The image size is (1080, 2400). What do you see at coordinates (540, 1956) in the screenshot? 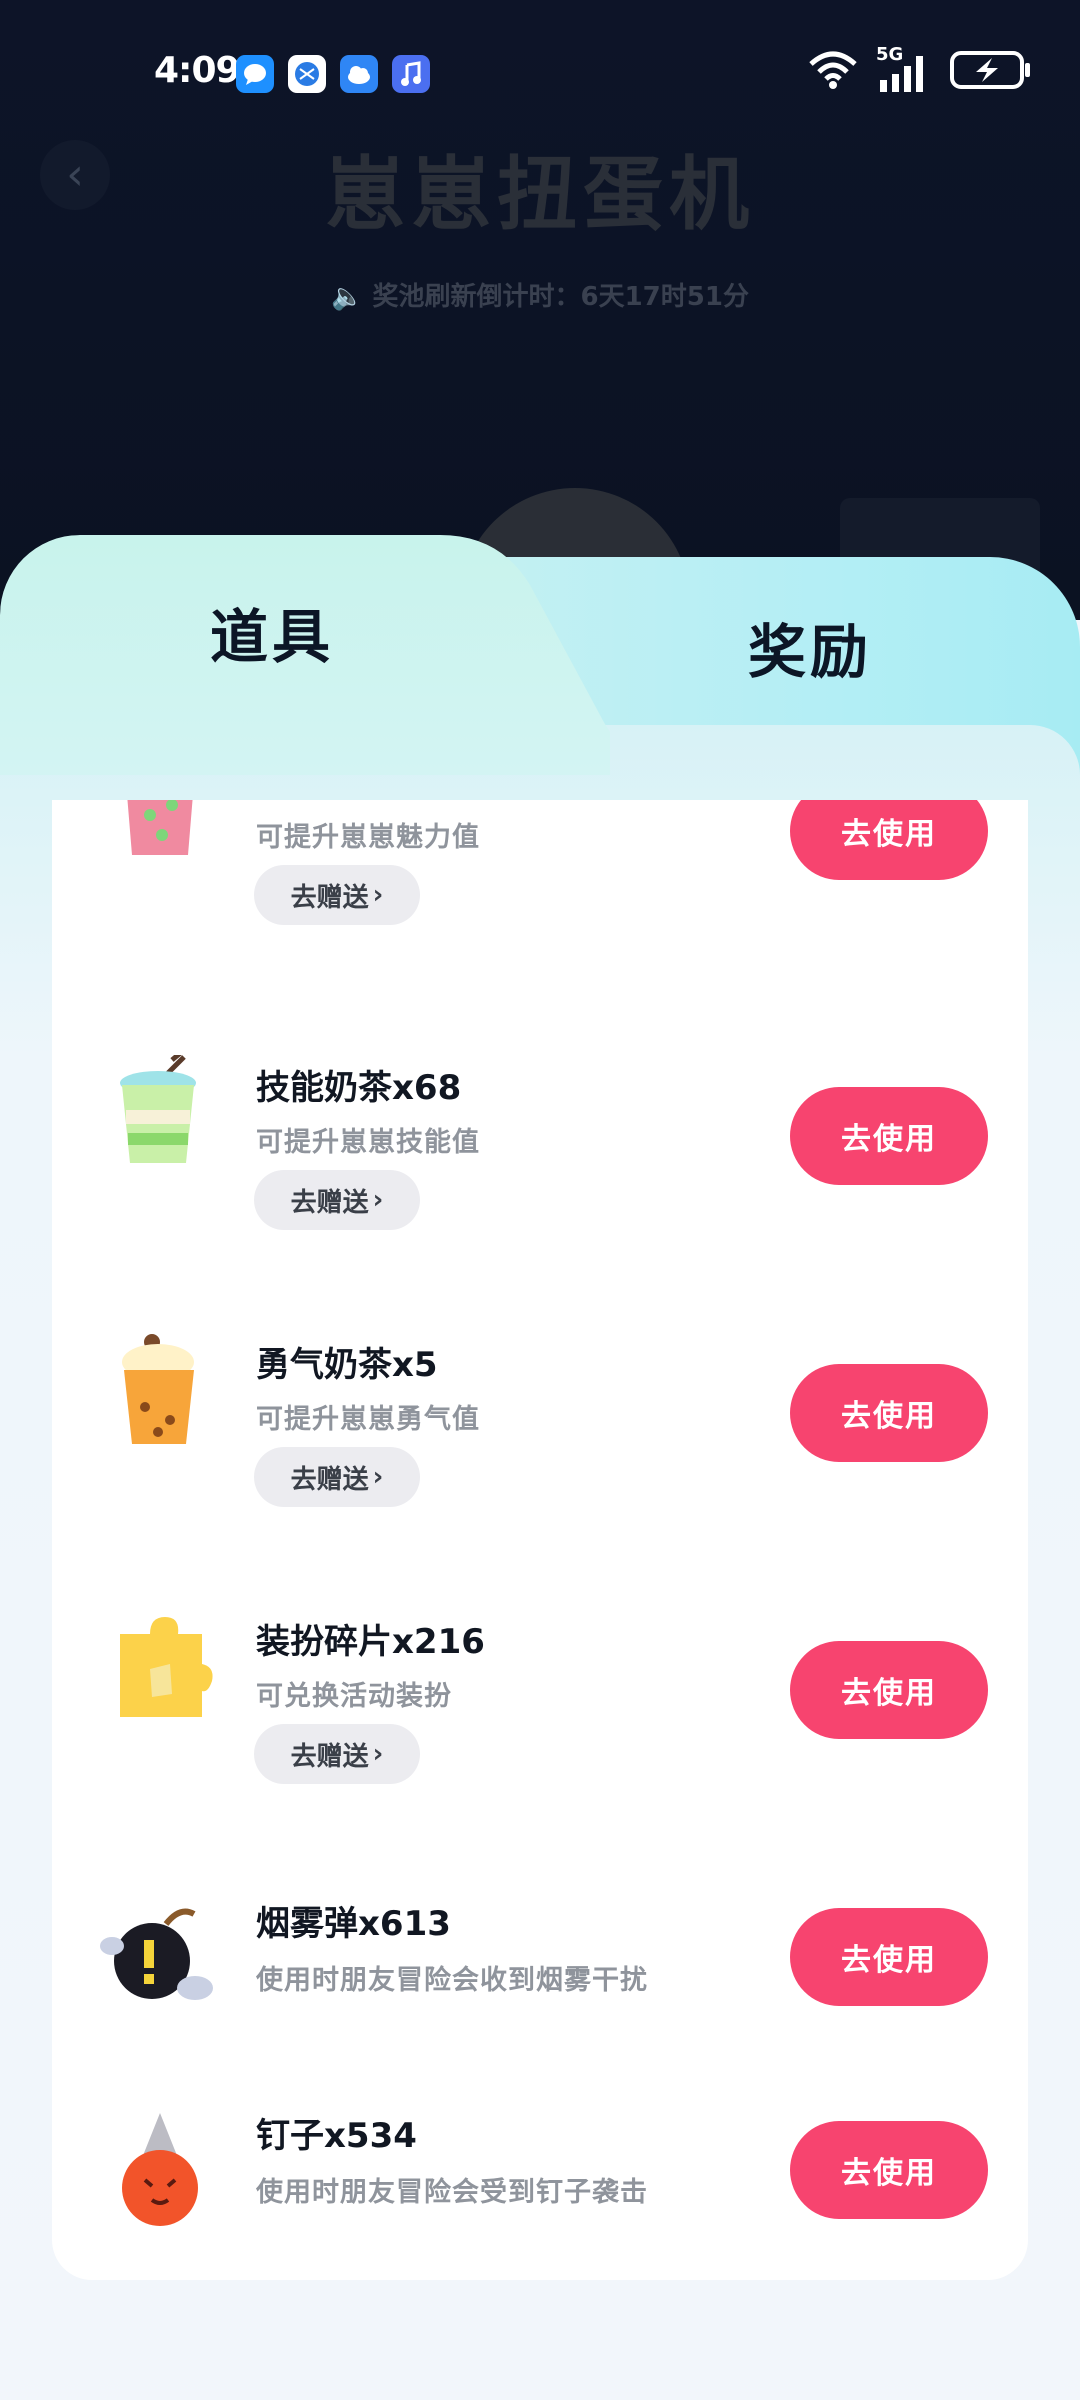
I see `list-item: 烟雾弹x613 使用时朋友冒险会收到烟雾干扰 去使用` at bounding box center [540, 1956].